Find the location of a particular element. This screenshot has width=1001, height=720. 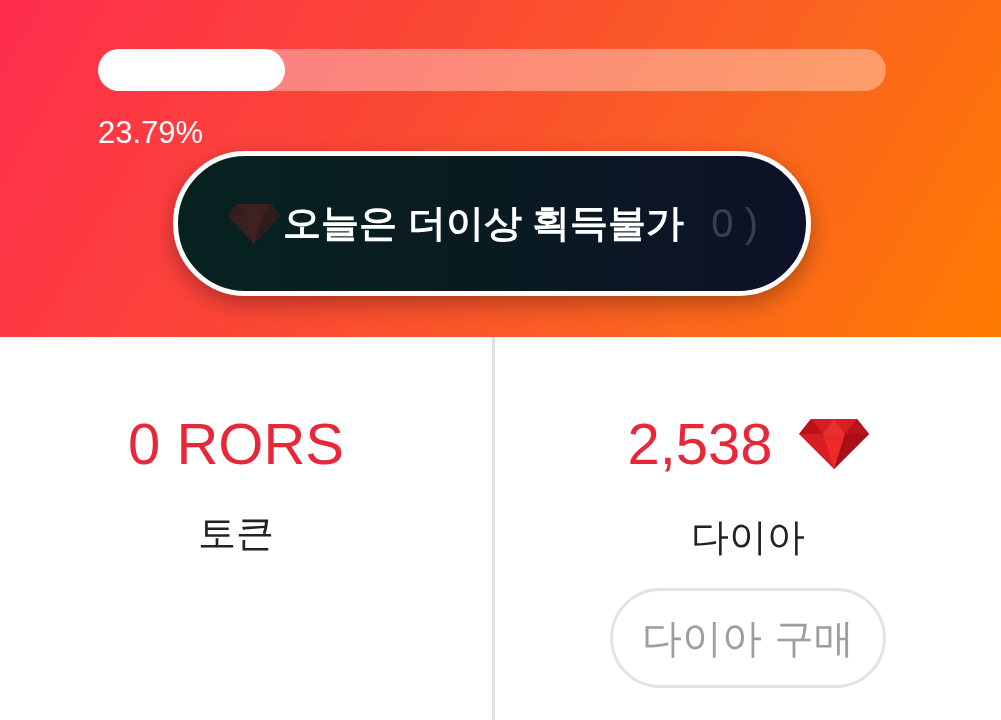

balance-label: 다이아 is located at coordinates (748, 537).